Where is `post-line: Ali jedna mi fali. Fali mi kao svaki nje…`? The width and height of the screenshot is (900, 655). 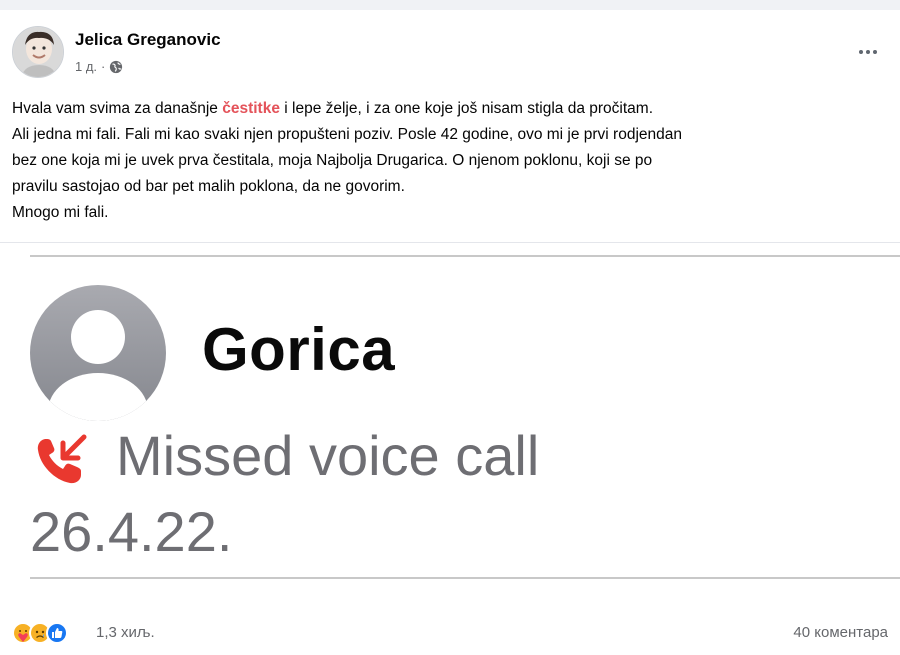 post-line: Ali jedna mi fali. Fali mi kao svaki nje… is located at coordinates (347, 134).